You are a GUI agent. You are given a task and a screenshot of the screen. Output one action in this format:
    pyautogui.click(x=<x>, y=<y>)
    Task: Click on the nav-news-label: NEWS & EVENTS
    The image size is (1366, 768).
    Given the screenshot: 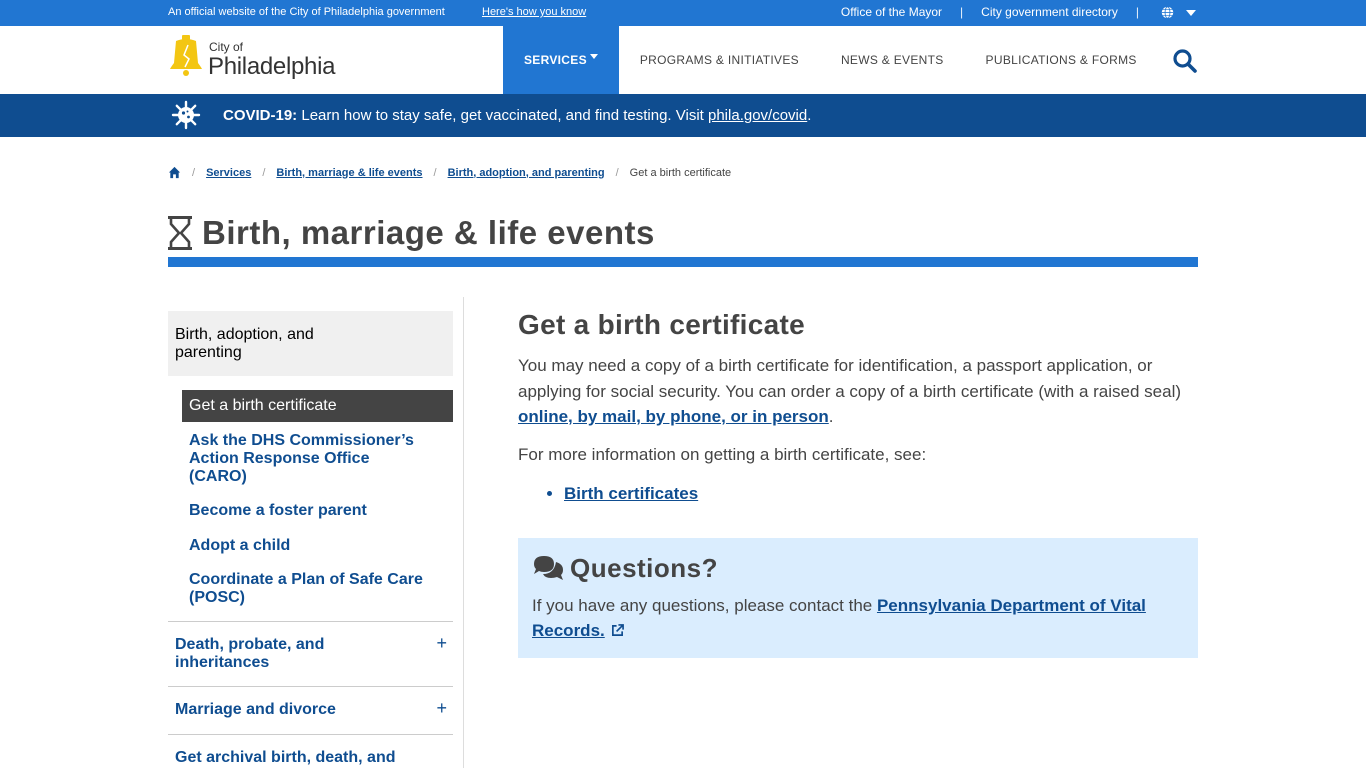 What is the action you would take?
    pyautogui.click(x=892, y=60)
    